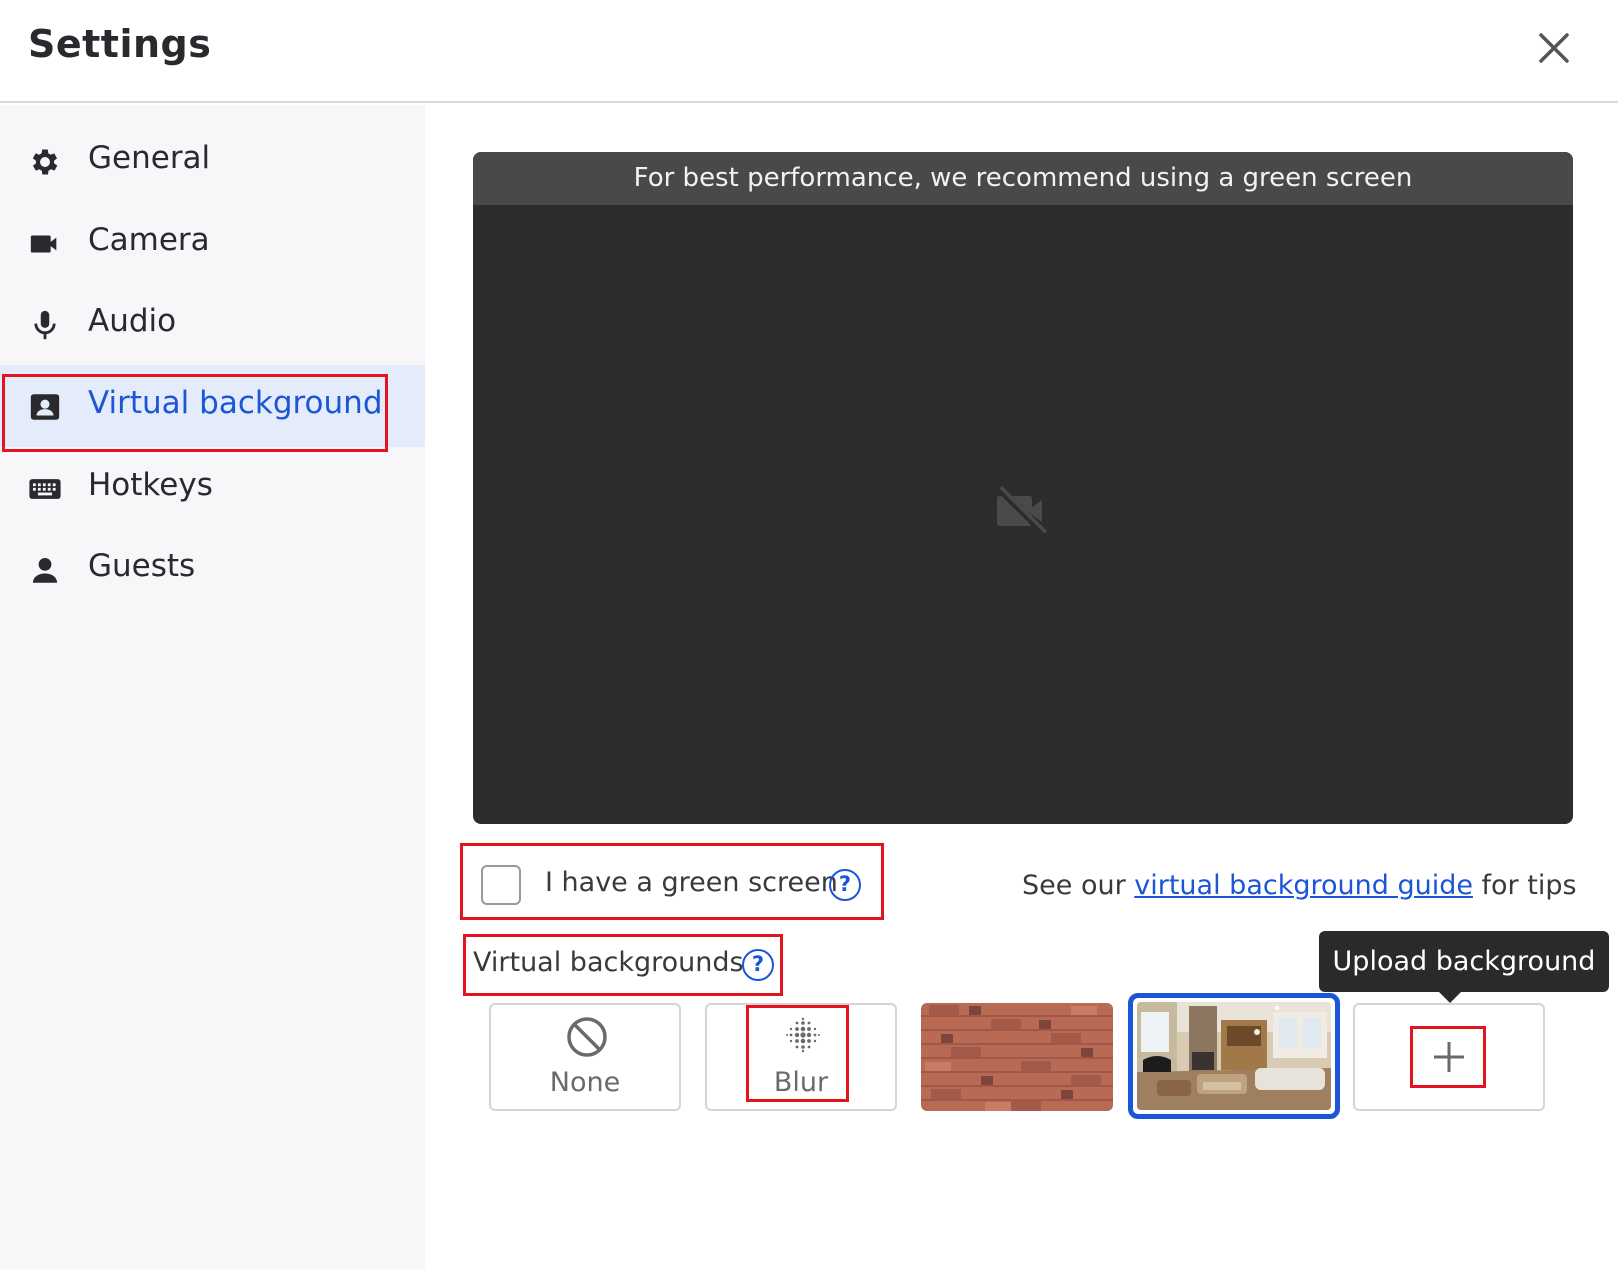  I want to click on sidebar-item-camera: Camera, so click(212, 243).